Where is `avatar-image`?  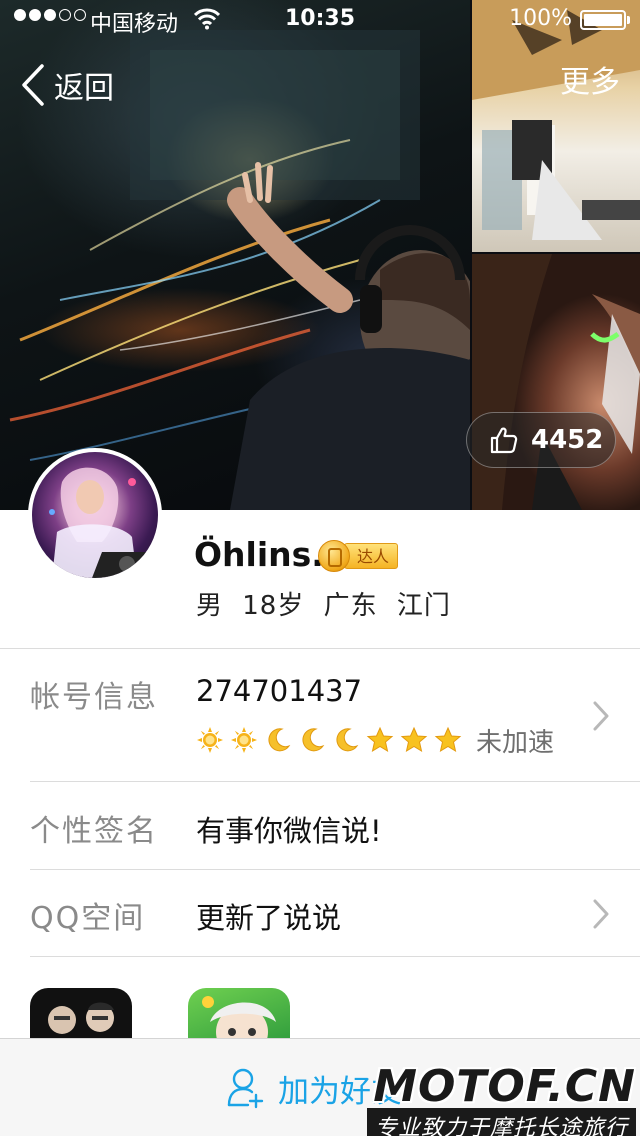
avatar-image is located at coordinates (103, 522).